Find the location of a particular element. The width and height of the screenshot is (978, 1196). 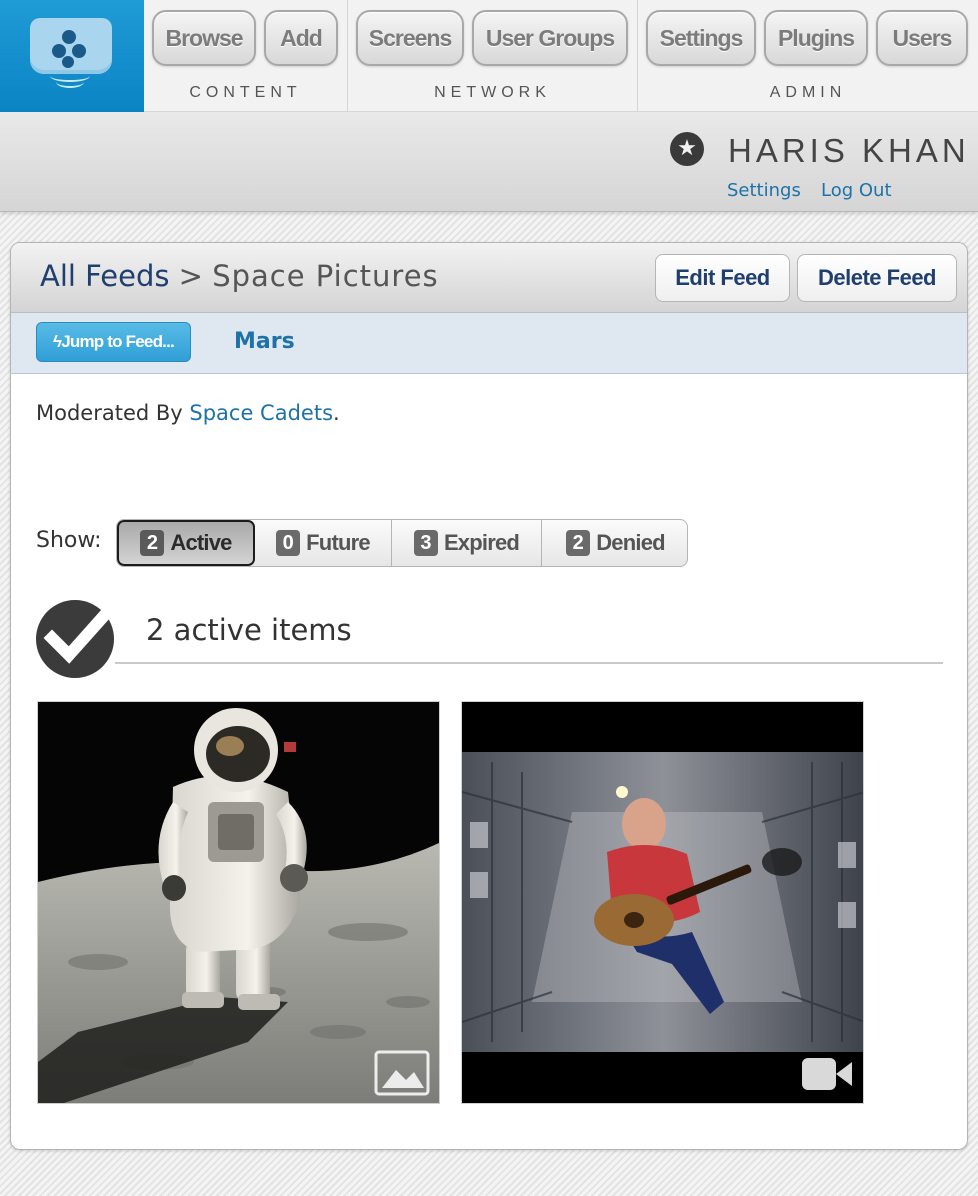

filter-active: 2 Active is located at coordinates (186, 543).